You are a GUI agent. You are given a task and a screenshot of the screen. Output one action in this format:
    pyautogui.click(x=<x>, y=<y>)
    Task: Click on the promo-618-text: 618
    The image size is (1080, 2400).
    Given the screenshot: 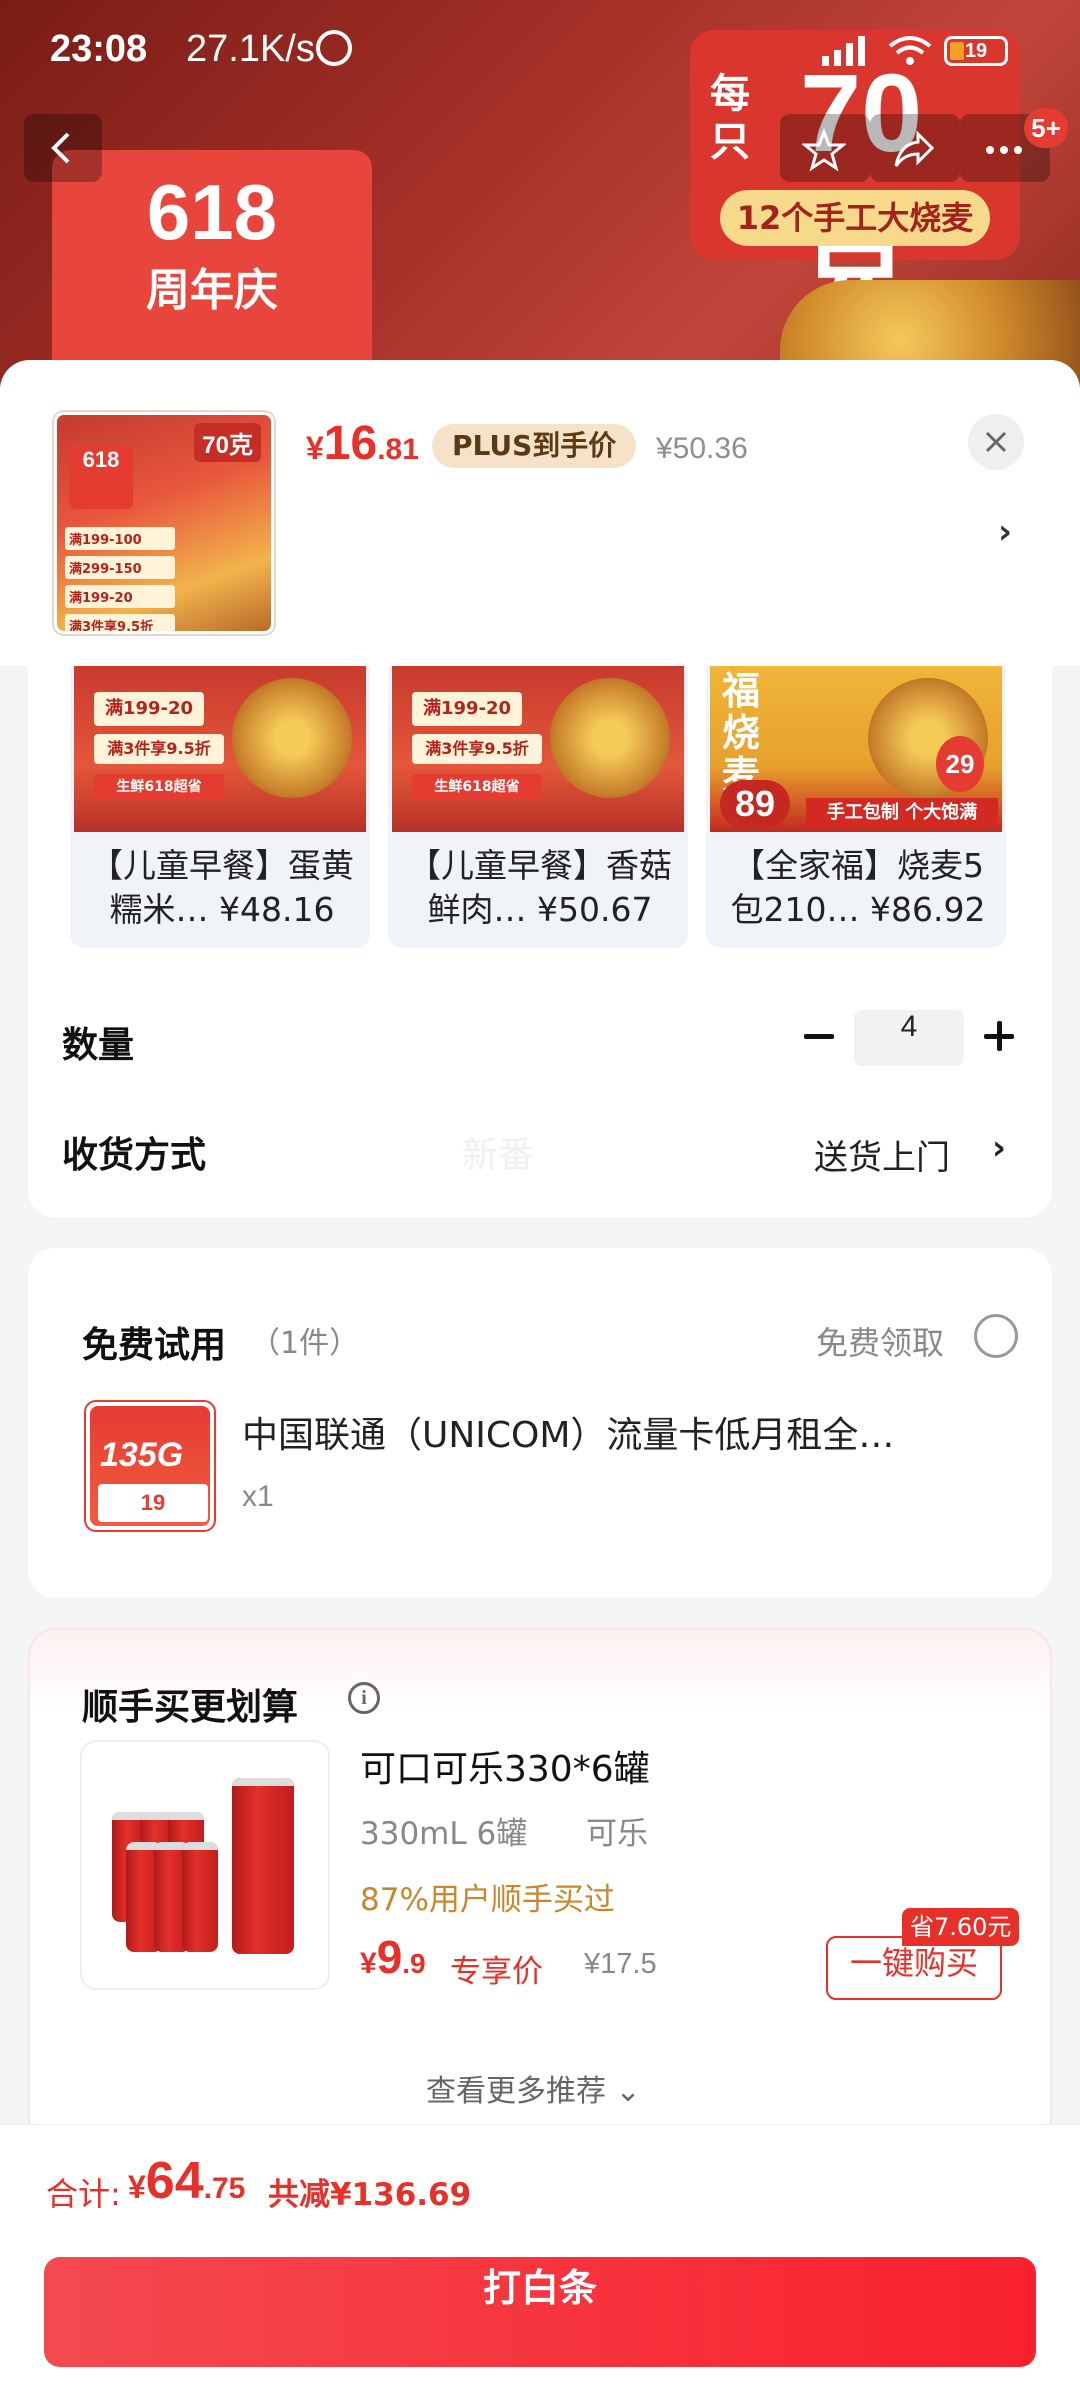 What is the action you would take?
    pyautogui.click(x=212, y=212)
    